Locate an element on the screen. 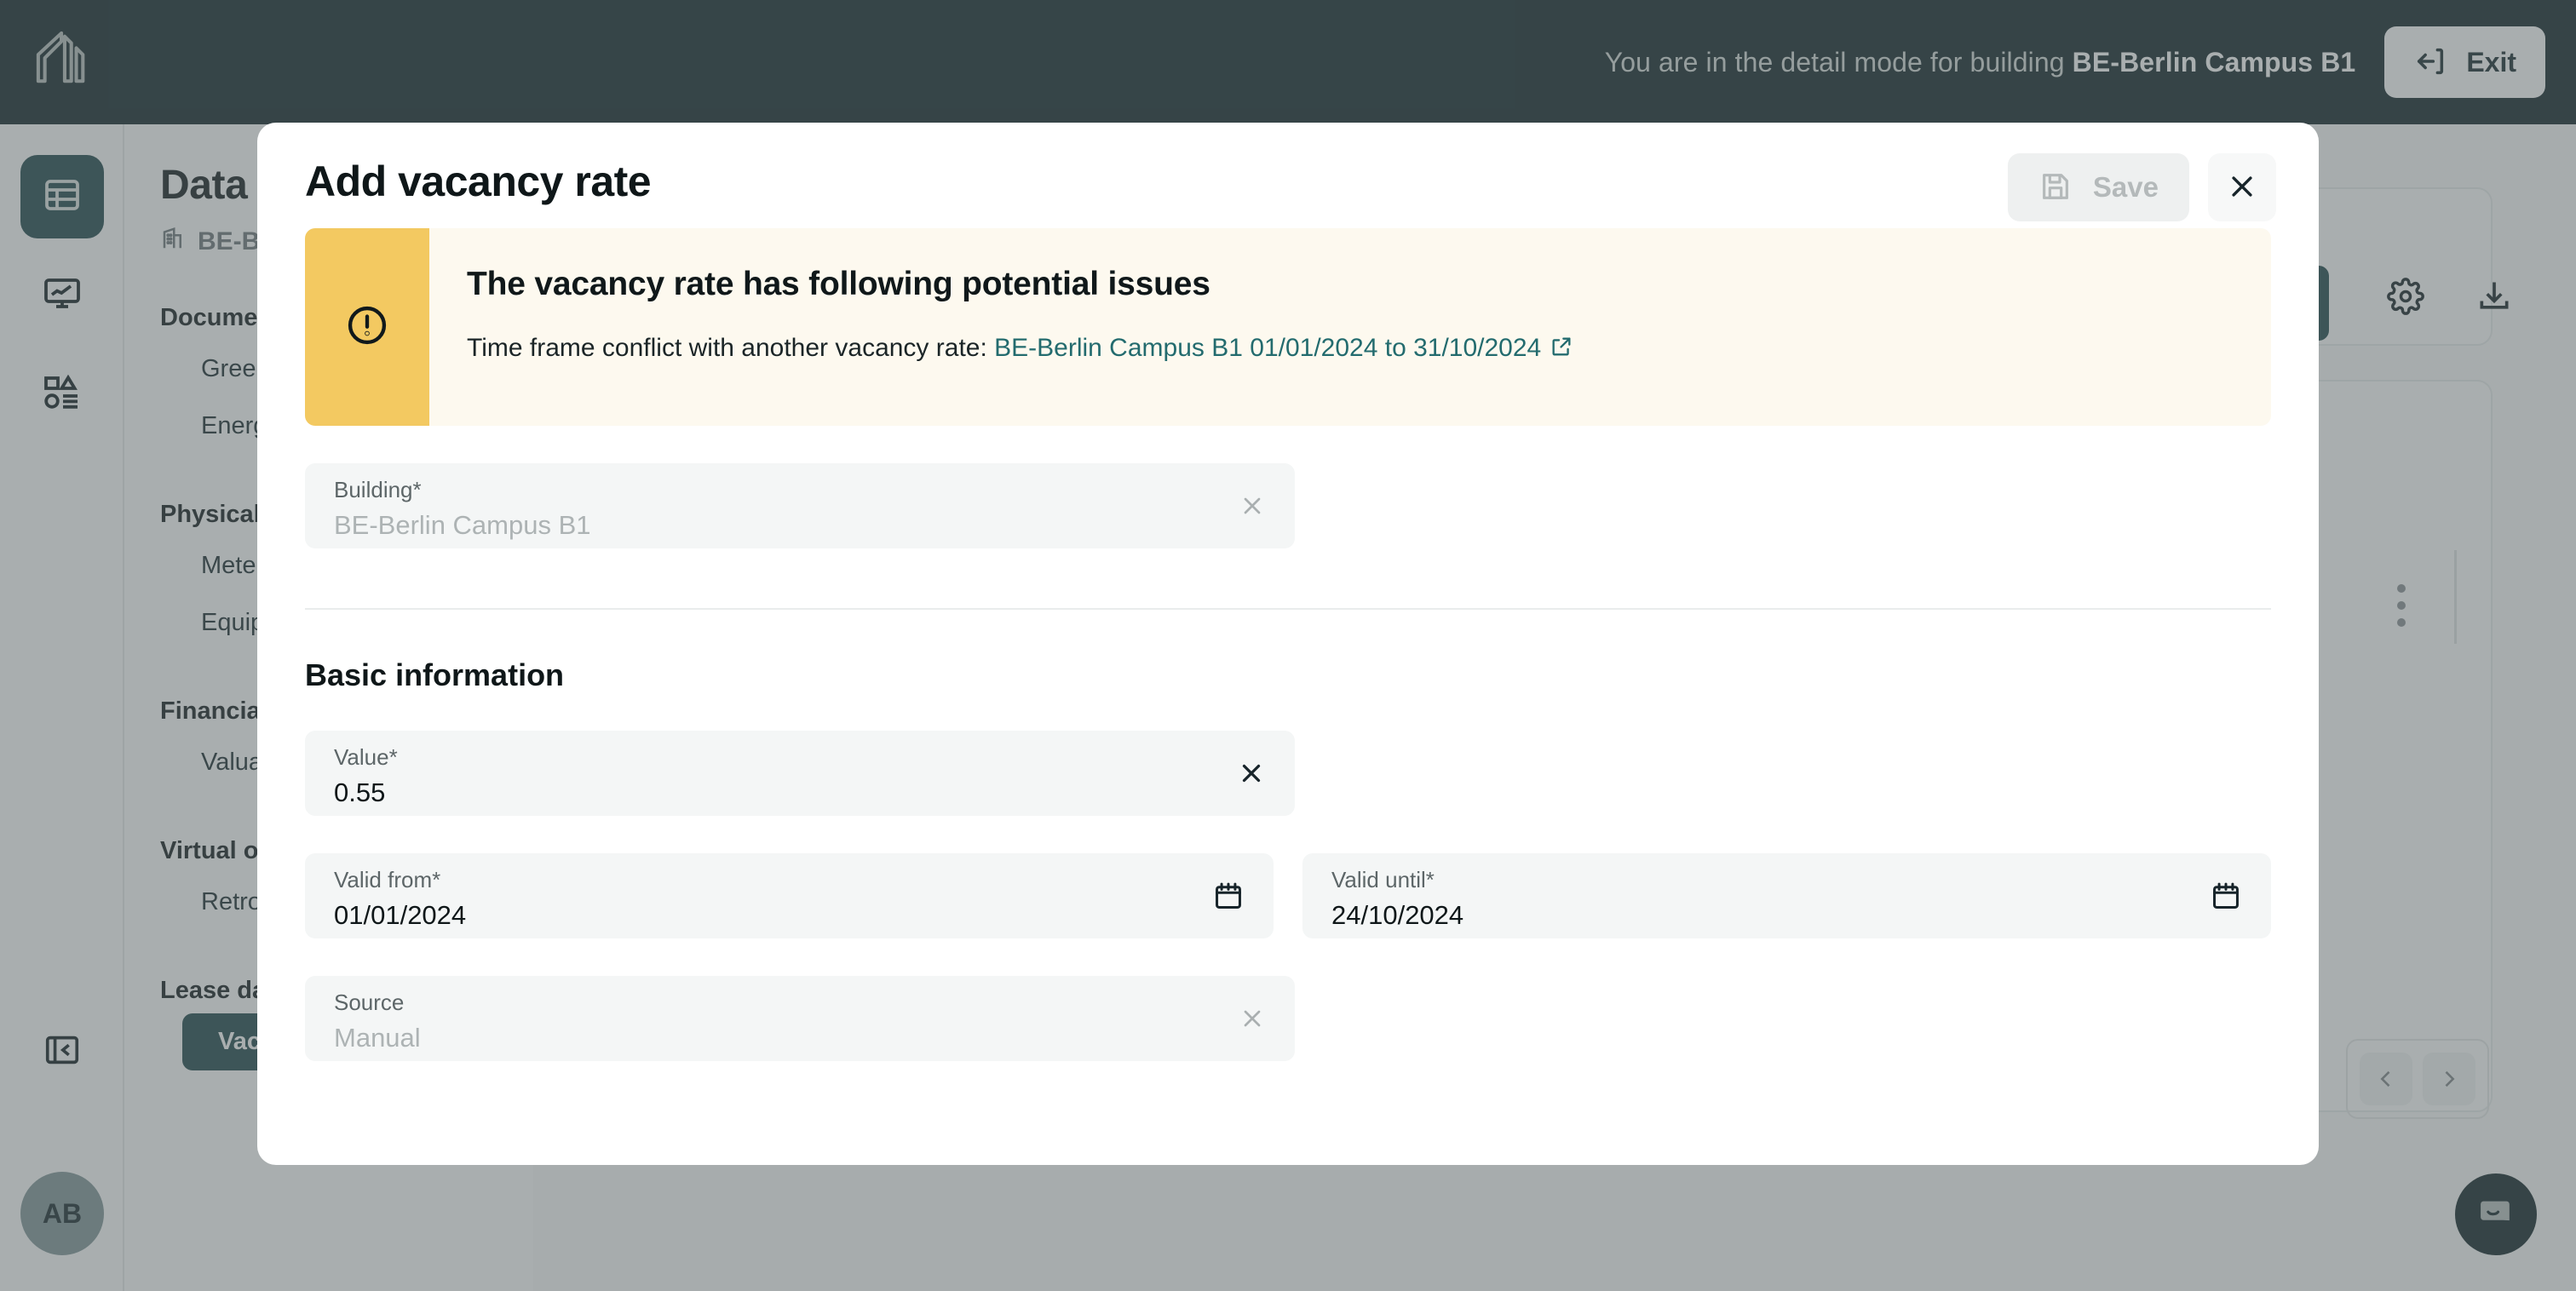 This screenshot has width=2576, height=1291. section-divider is located at coordinates (1288, 609).